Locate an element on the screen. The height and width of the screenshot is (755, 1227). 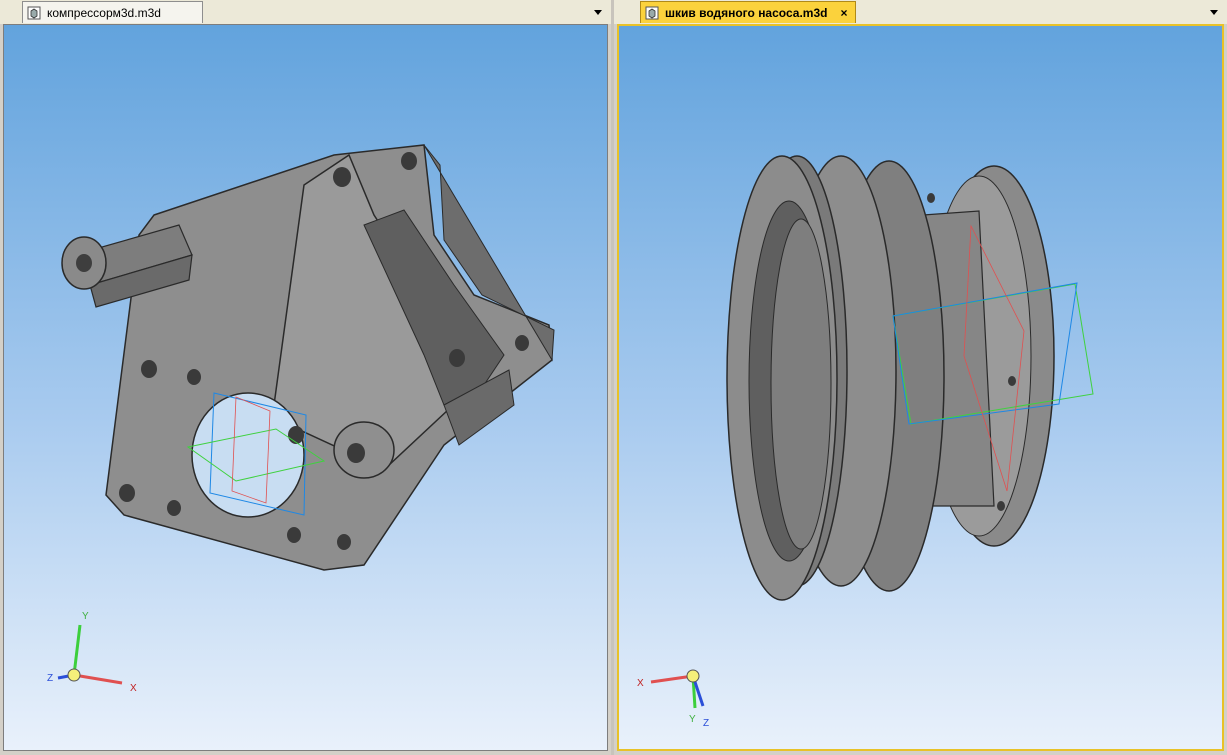
tab-water-pump-pulley: шкив водяного насоса.m3d × is located at coordinates (748, 12).